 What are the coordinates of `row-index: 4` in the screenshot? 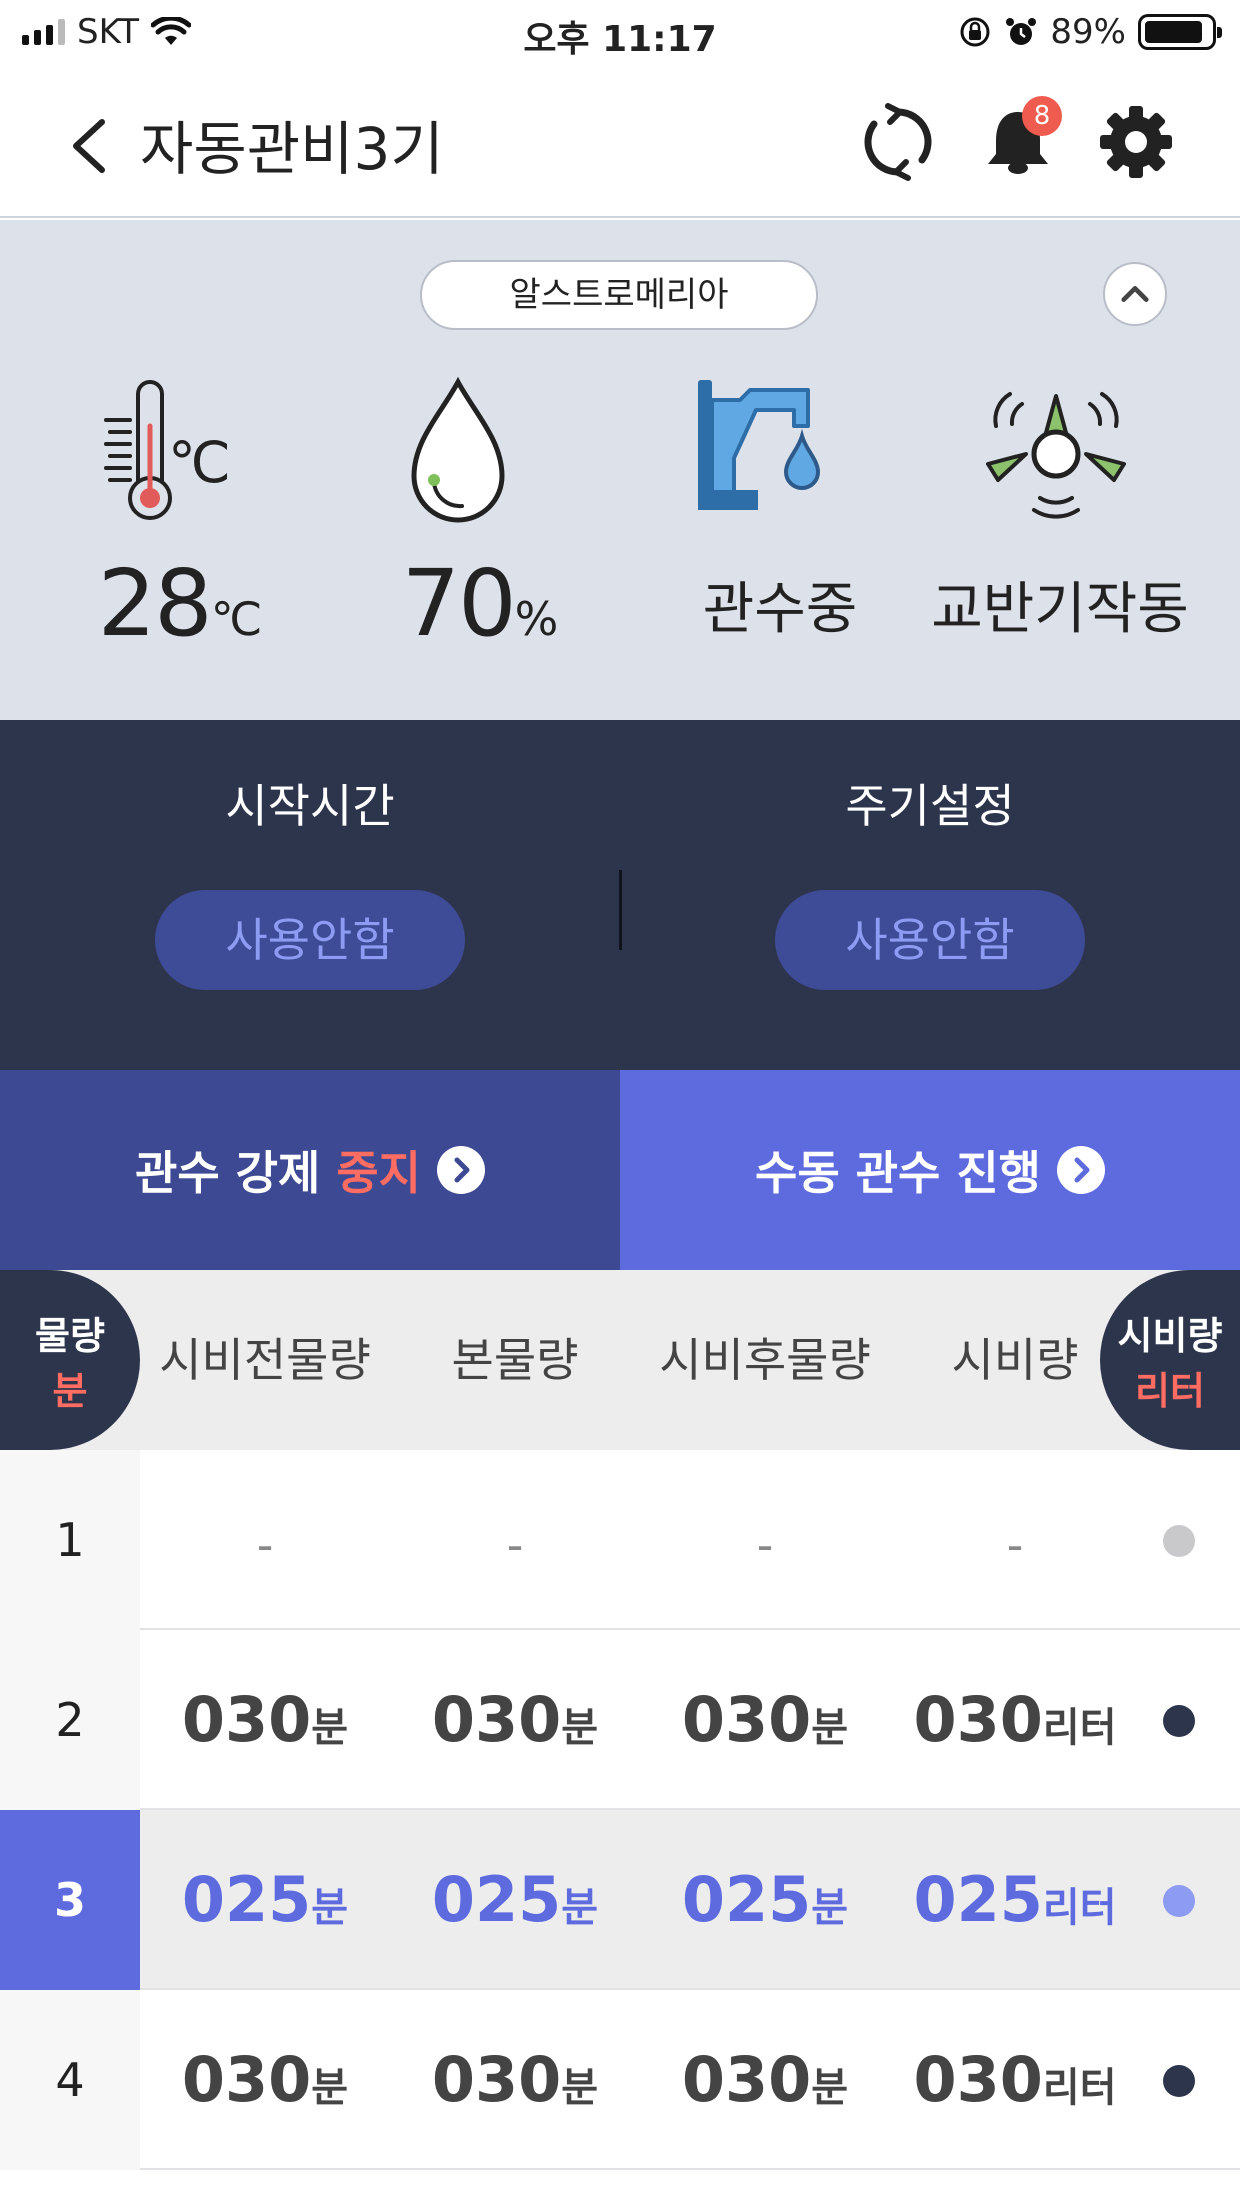 It's located at (70, 2080).